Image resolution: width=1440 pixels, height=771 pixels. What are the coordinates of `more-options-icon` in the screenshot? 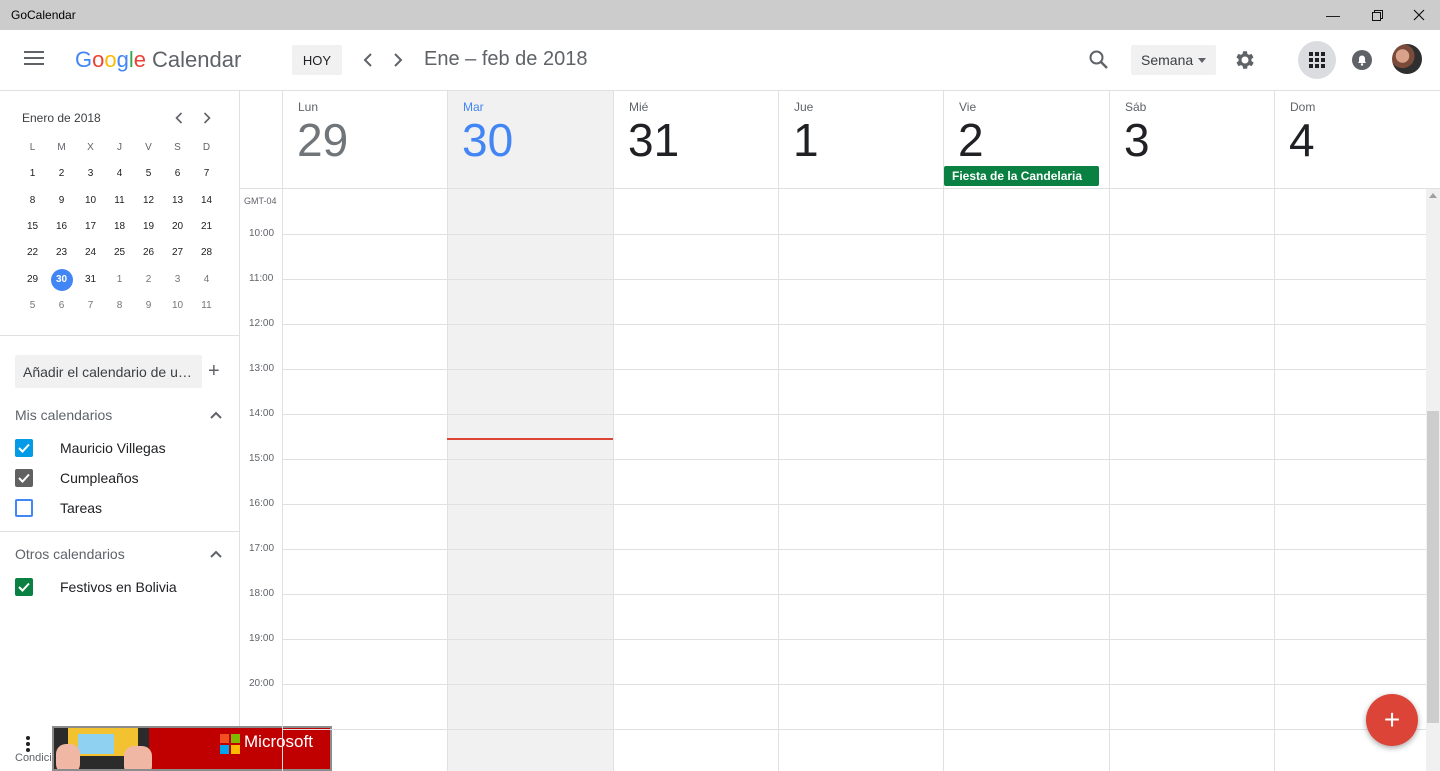 It's located at (28, 744).